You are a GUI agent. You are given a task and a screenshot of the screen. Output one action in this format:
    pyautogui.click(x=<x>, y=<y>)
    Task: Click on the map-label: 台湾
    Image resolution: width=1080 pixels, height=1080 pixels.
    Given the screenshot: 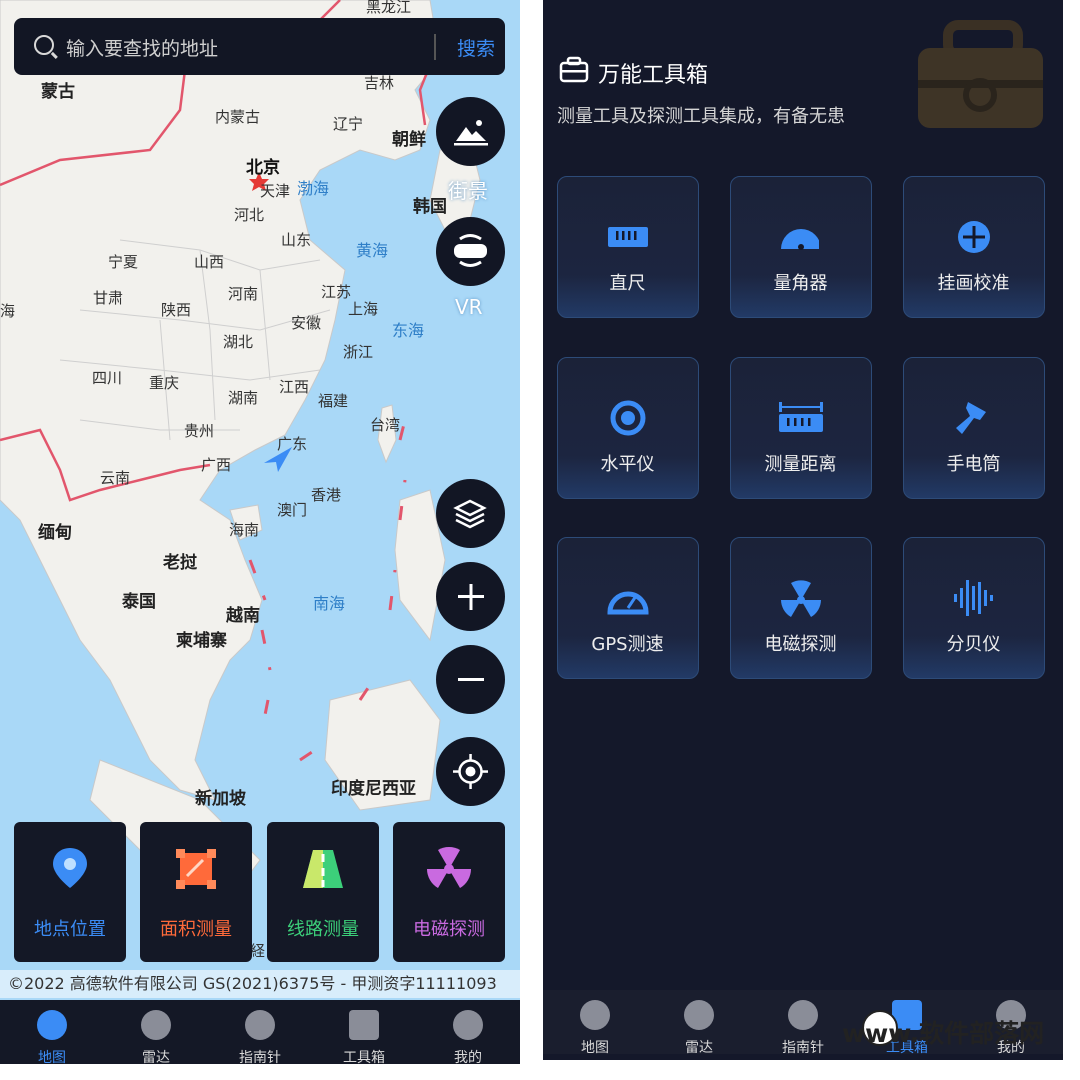 What is the action you would take?
    pyautogui.click(x=385, y=425)
    